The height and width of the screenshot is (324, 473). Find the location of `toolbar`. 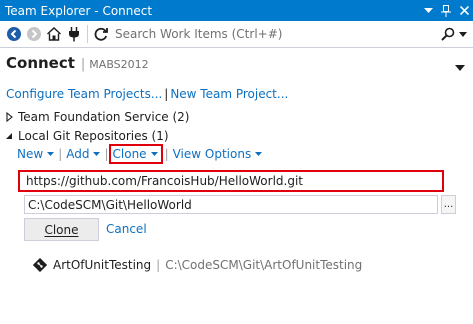

toolbar is located at coordinates (236, 34).